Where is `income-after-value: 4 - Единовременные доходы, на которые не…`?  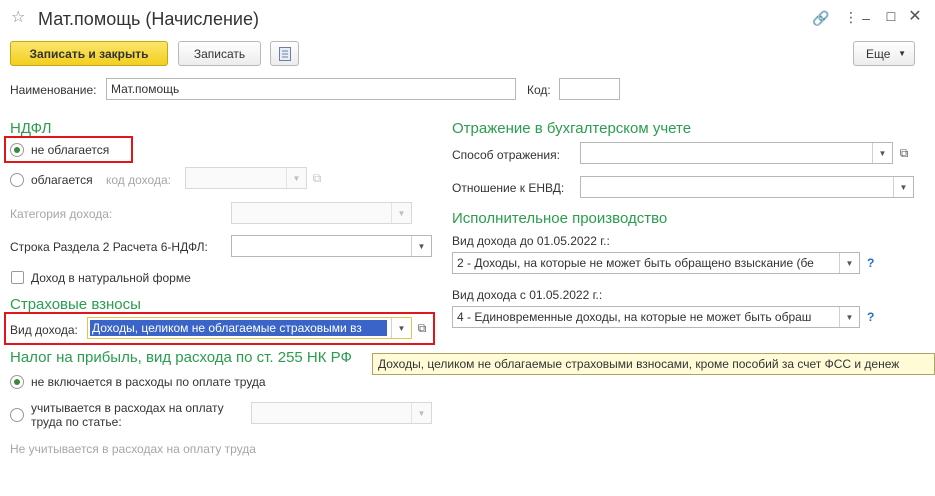 income-after-value: 4 - Единовременные доходы, на которые не… is located at coordinates (634, 317).